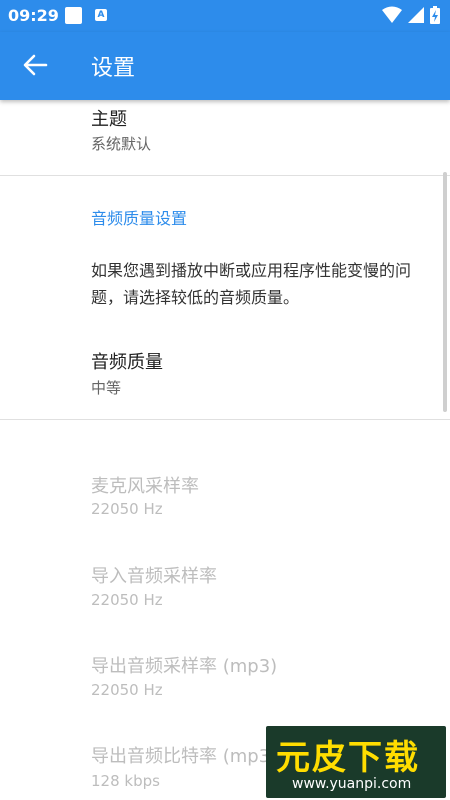 This screenshot has height=800, width=450. What do you see at coordinates (101, 15) in the screenshot?
I see `a-notification-icon: A` at bounding box center [101, 15].